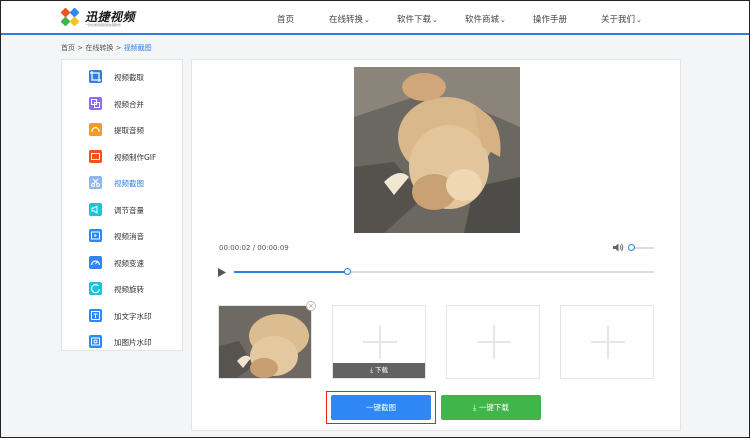  I want to click on play-button, so click(222, 273).